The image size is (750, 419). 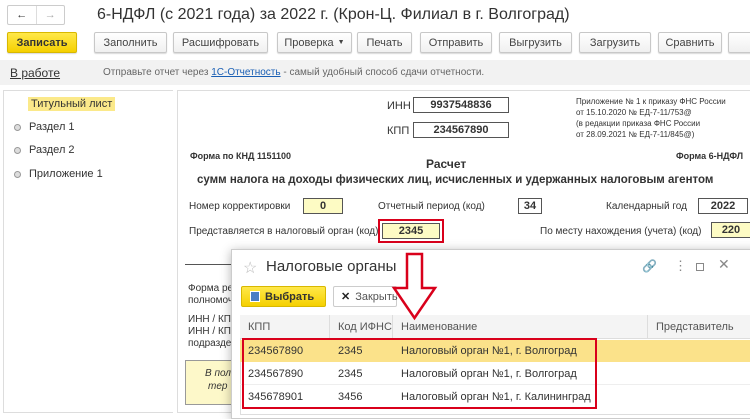 What do you see at coordinates (285, 327) in the screenshot?
I see `column-header-kpp: КПП` at bounding box center [285, 327].